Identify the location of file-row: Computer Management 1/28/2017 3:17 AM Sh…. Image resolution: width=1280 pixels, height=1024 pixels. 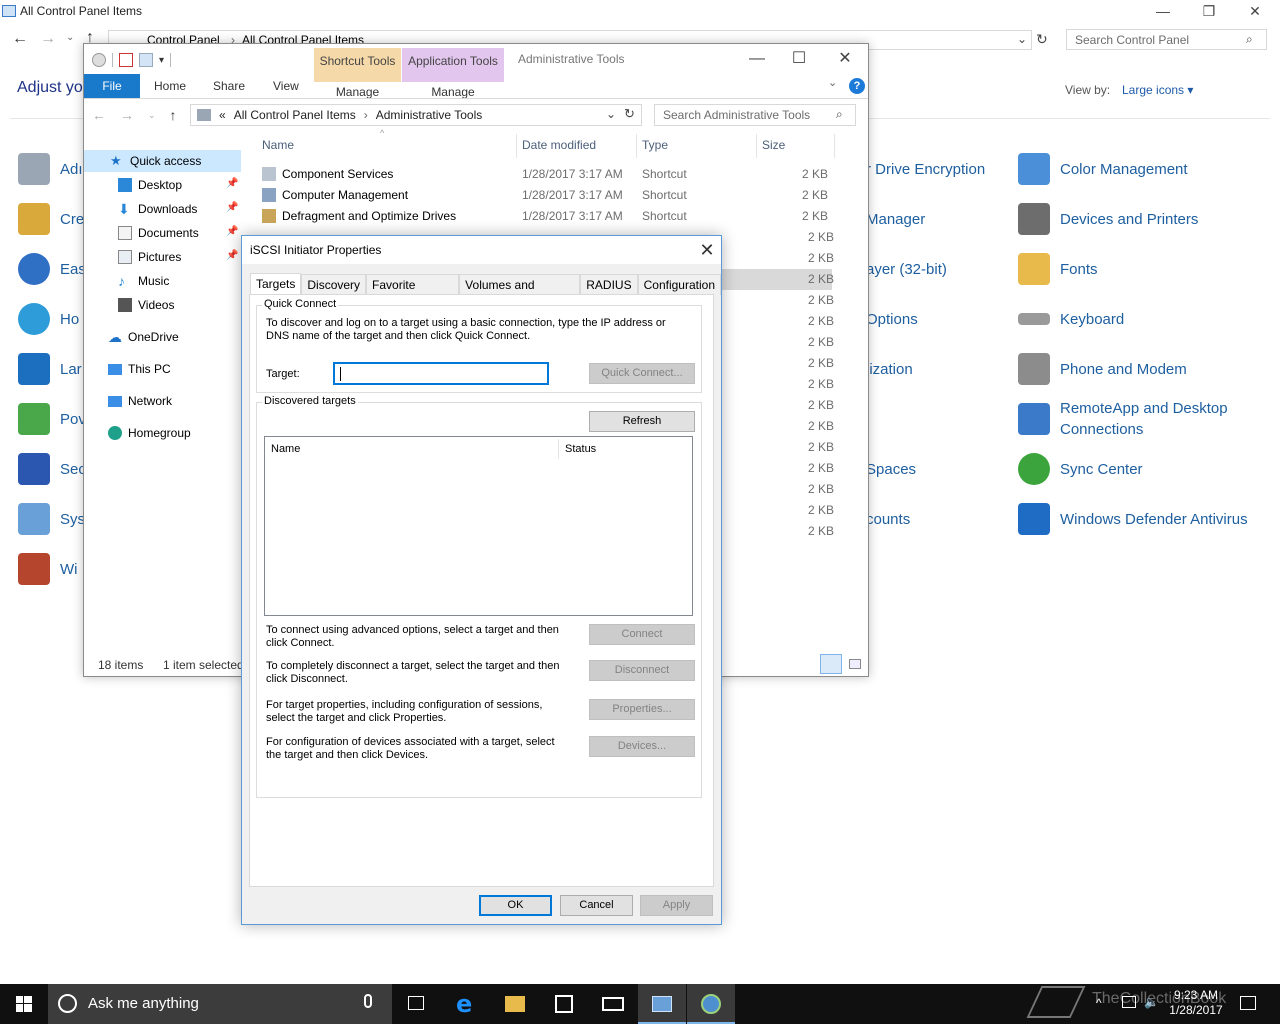
(544, 195).